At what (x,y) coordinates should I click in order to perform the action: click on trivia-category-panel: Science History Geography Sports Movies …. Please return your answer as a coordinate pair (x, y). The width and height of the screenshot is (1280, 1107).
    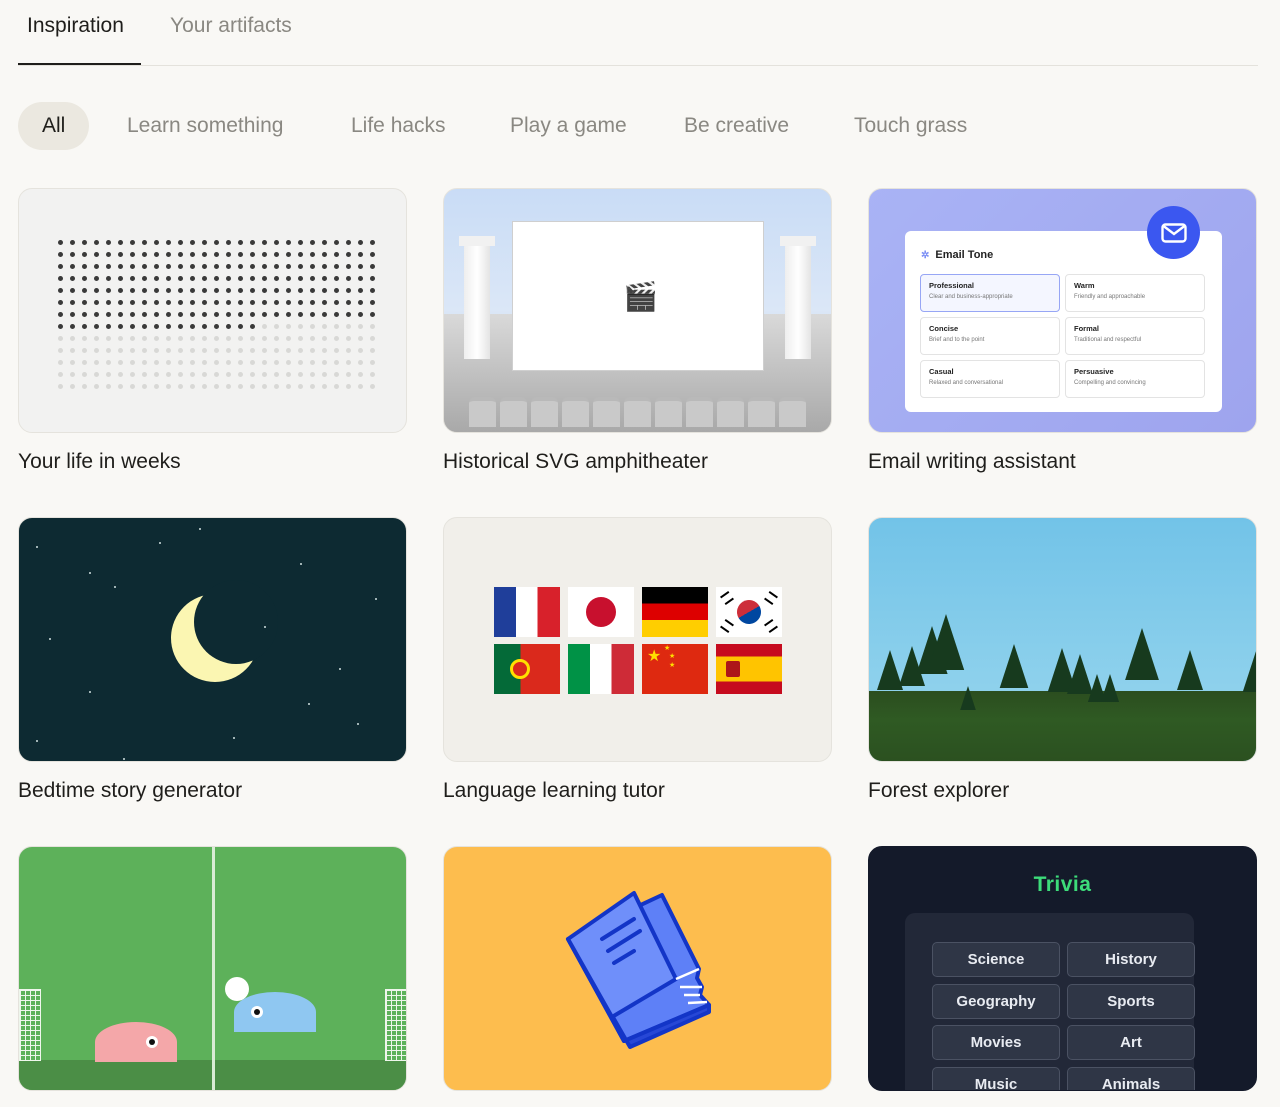
    Looking at the image, I should click on (1050, 1001).